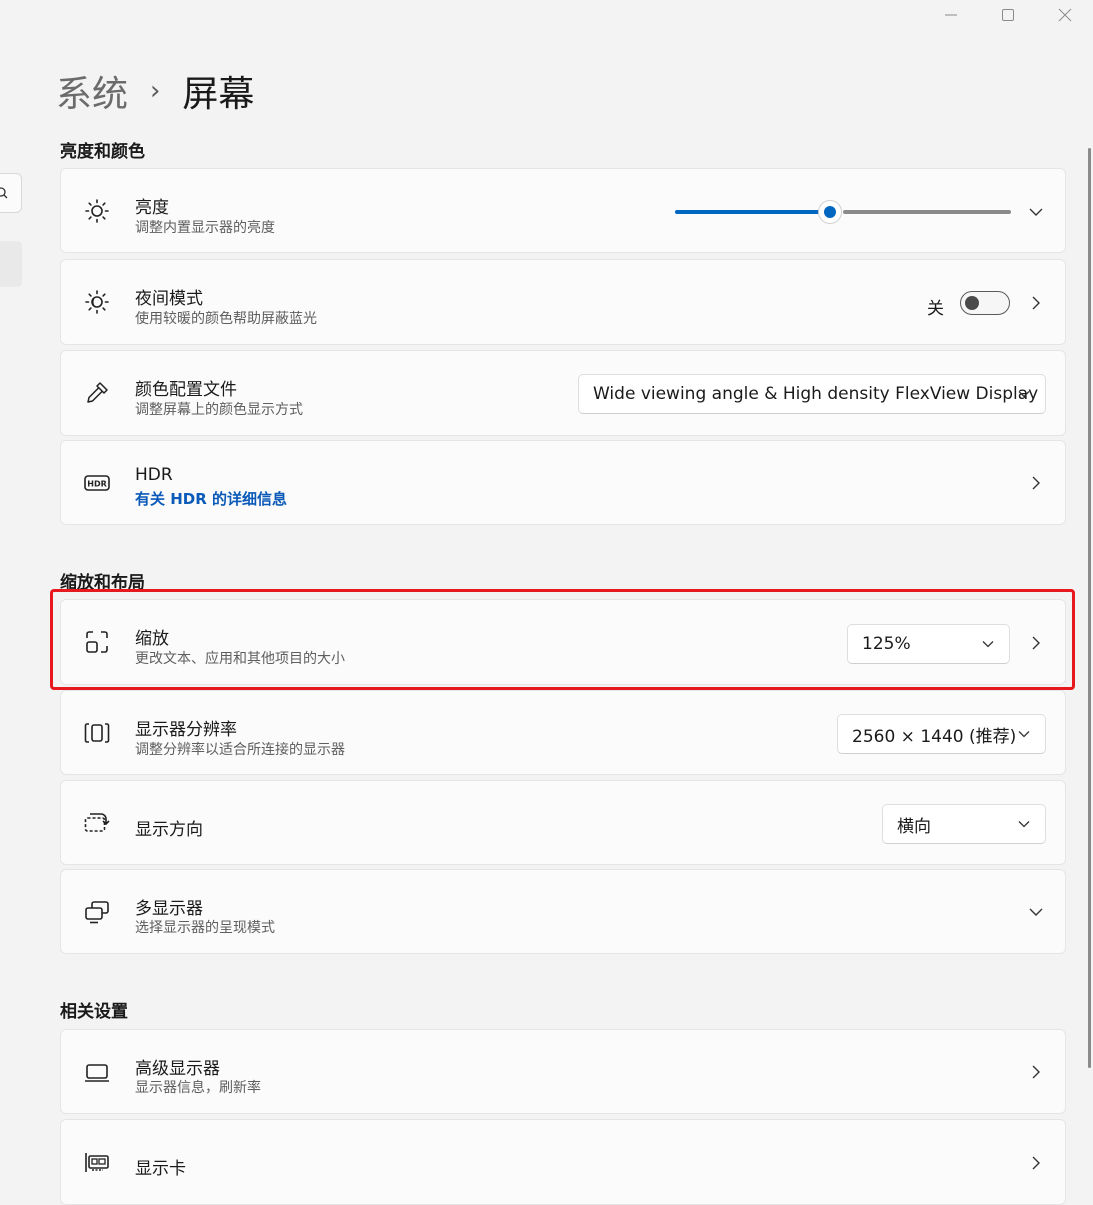  What do you see at coordinates (97, 732) in the screenshot?
I see `resolution-icon` at bounding box center [97, 732].